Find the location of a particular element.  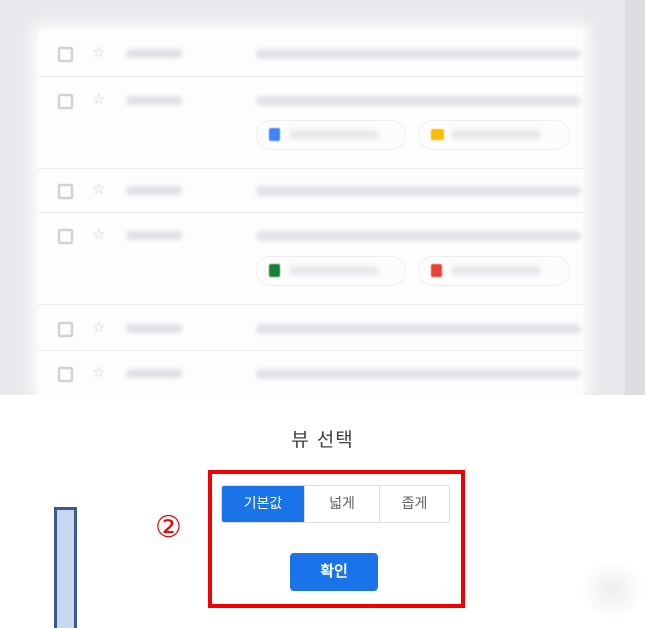

confirm-button: 확인 is located at coordinates (334, 572).